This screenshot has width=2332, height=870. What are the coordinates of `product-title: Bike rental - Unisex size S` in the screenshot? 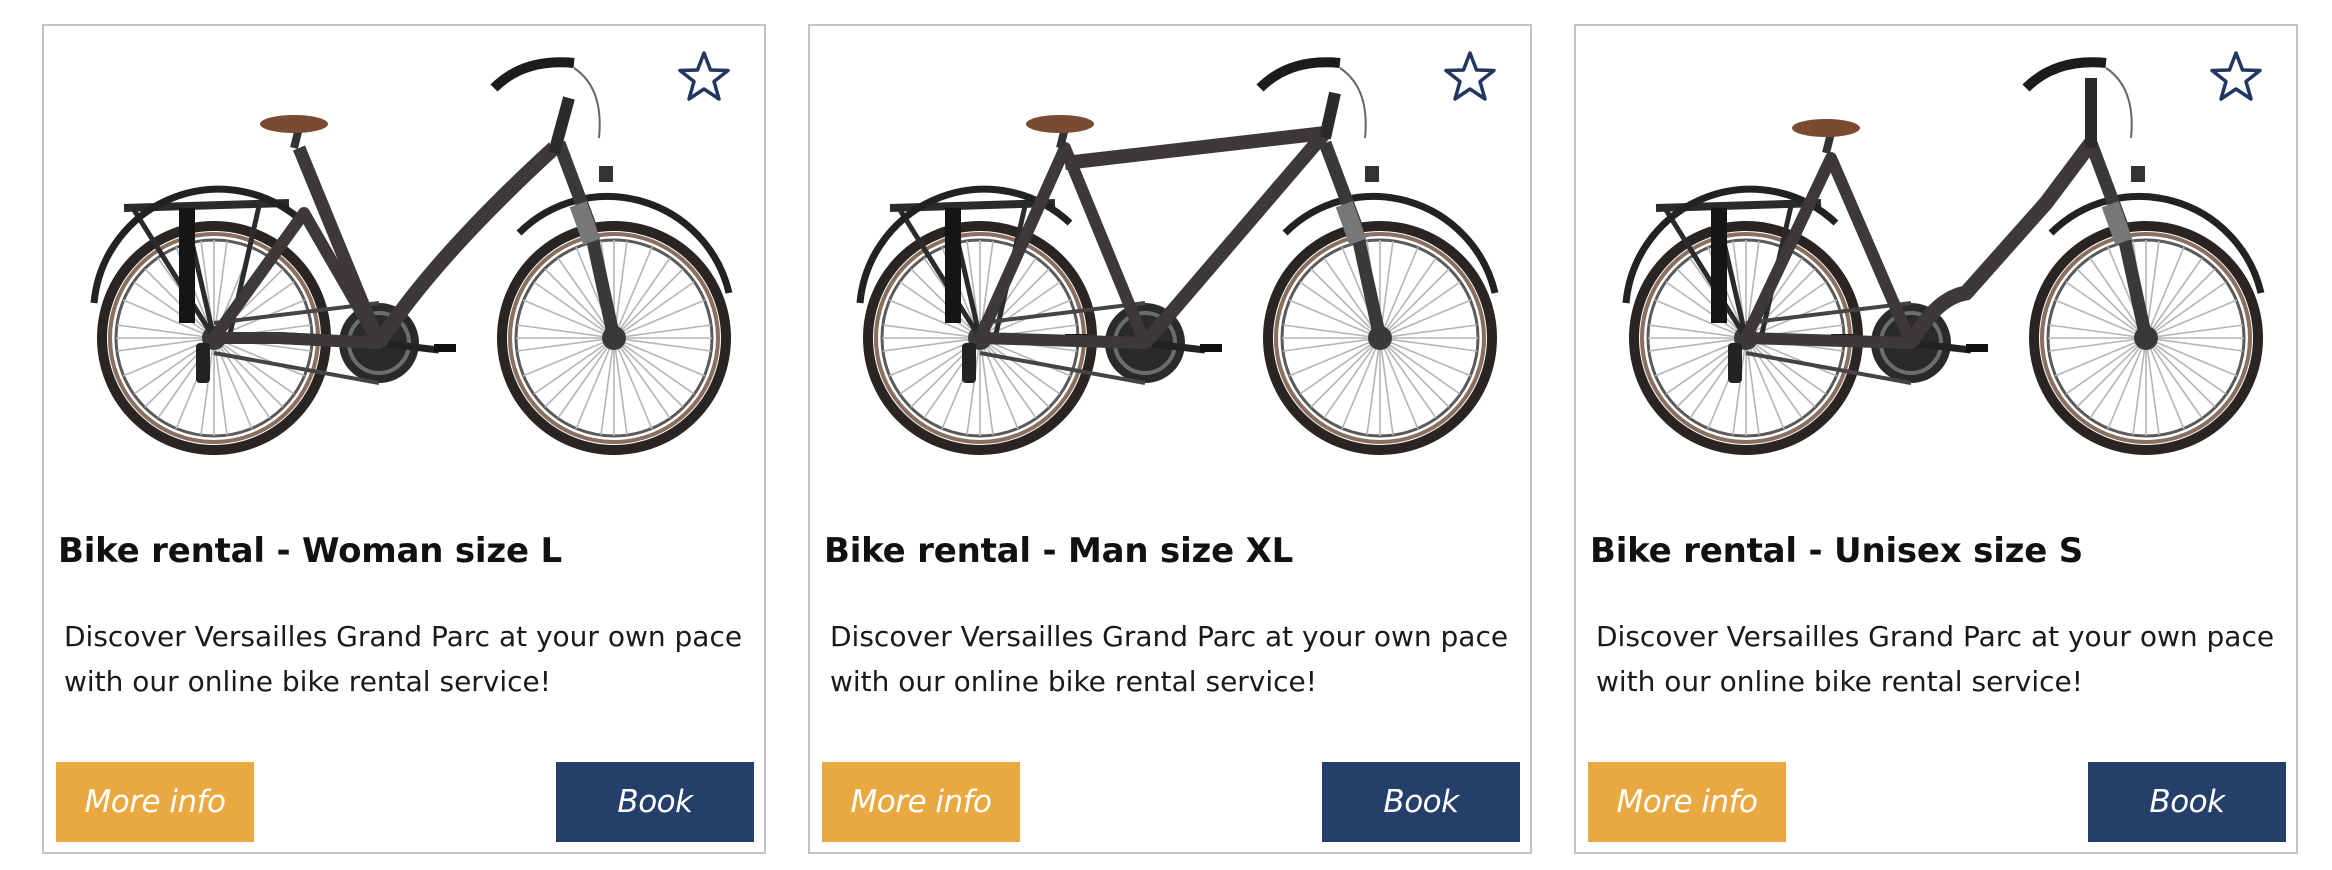 It's located at (1837, 551).